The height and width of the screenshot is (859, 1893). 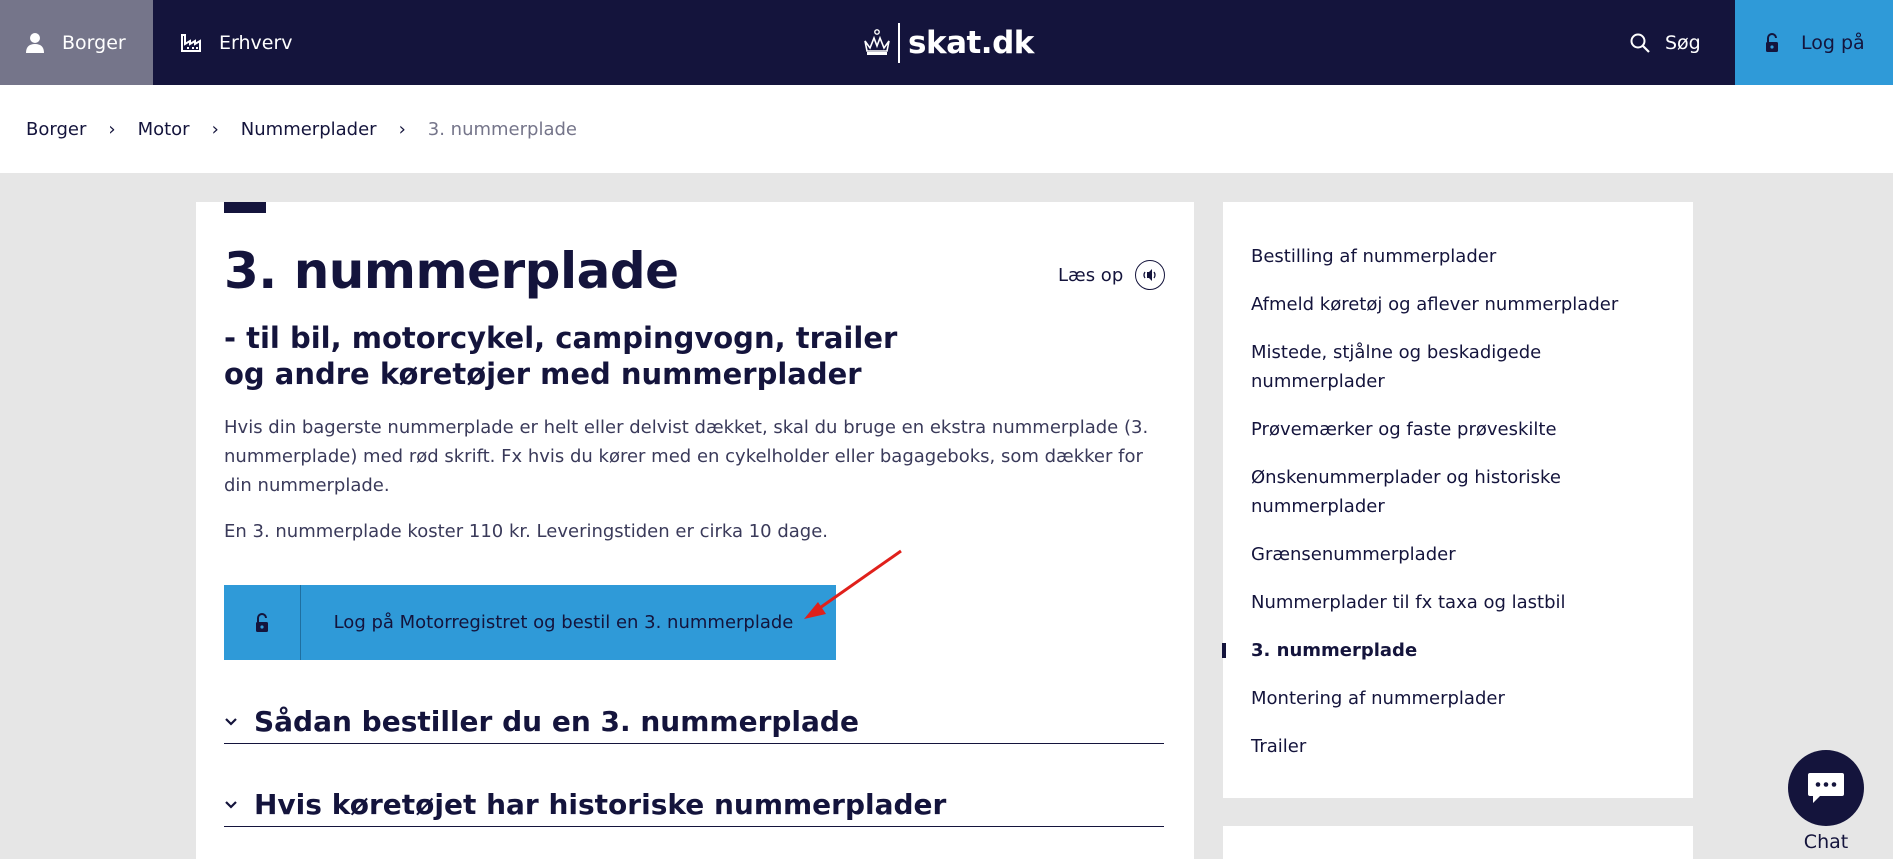 What do you see at coordinates (256, 42) in the screenshot?
I see `tab-erhverv-label: Erhverv` at bounding box center [256, 42].